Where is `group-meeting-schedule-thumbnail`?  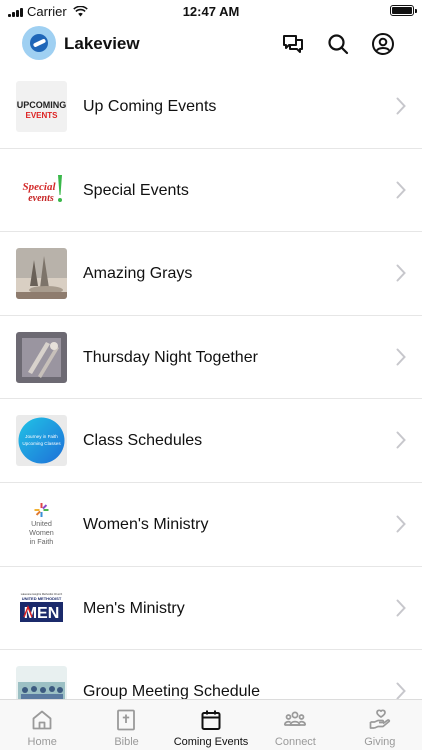
group-meeting-schedule-thumbnail is located at coordinates (41, 682).